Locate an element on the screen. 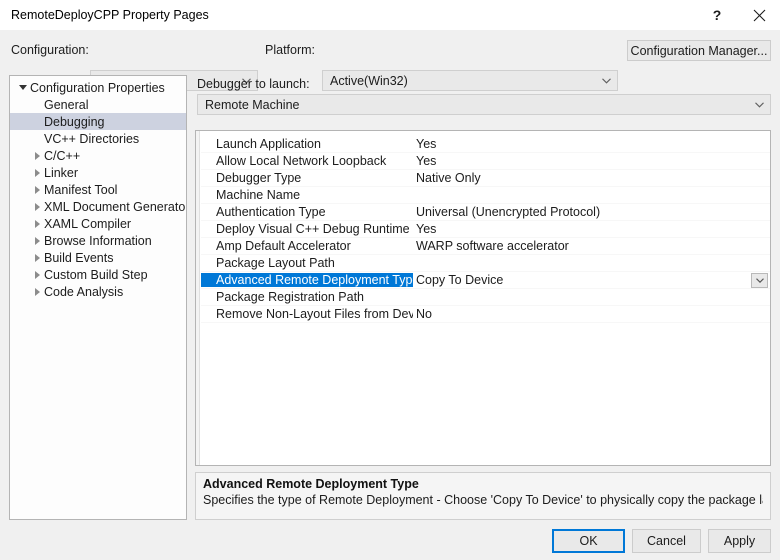 The height and width of the screenshot is (560, 780). property-value: Copy To Device is located at coordinates (460, 280).